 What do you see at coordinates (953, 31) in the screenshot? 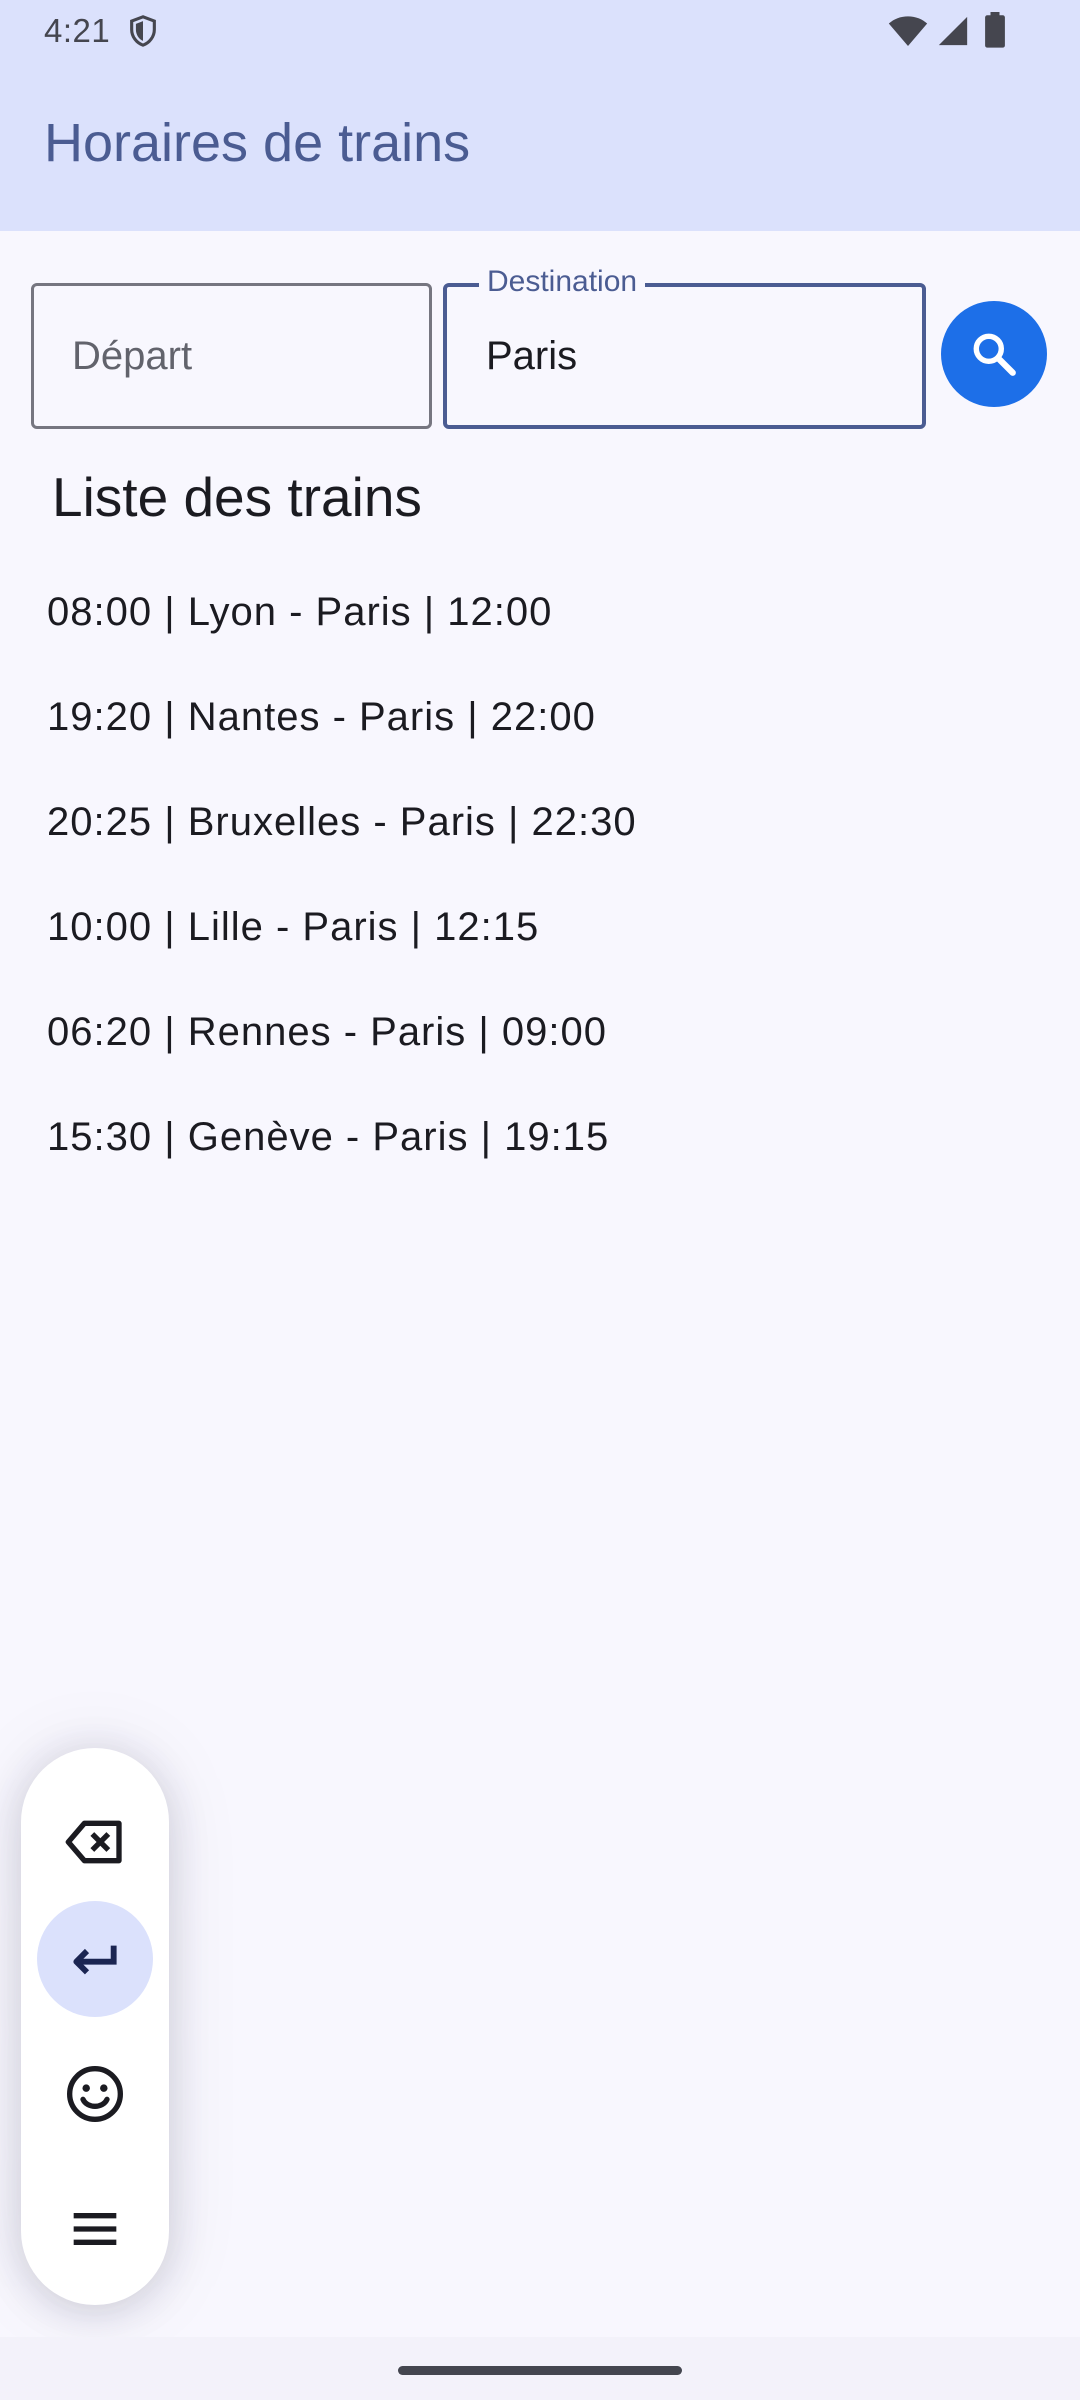
I see `signal-icon` at bounding box center [953, 31].